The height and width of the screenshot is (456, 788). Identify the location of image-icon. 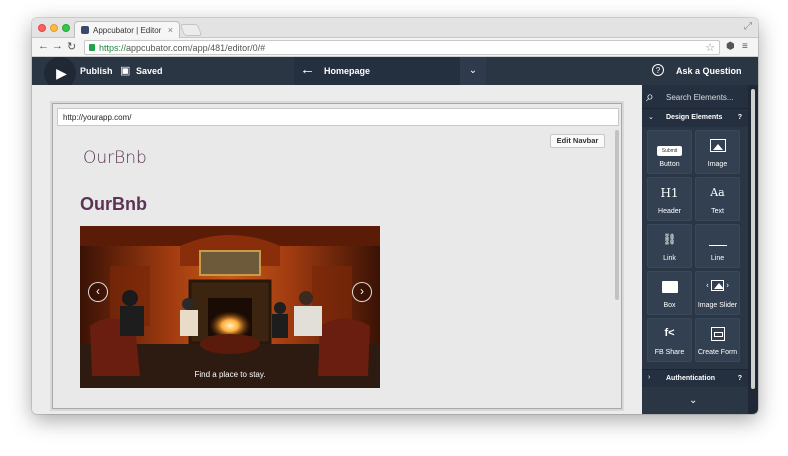
(717, 148).